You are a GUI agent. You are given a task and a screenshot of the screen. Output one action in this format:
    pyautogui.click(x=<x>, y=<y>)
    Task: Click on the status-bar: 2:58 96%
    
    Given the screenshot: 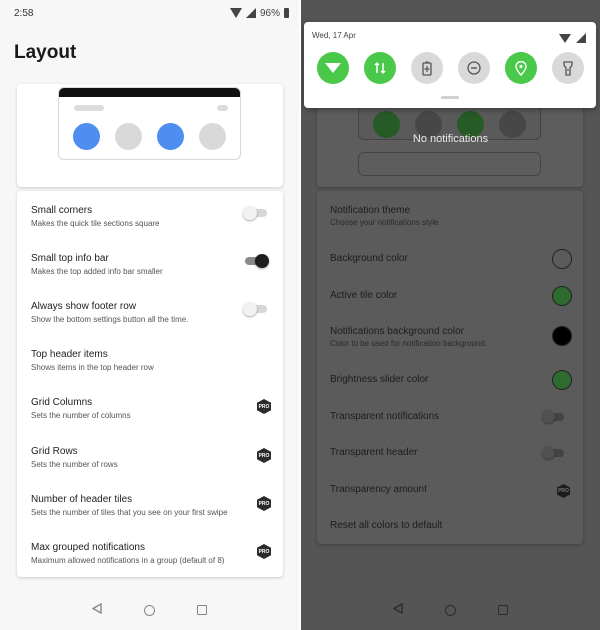 What is the action you would take?
    pyautogui.click(x=149, y=13)
    